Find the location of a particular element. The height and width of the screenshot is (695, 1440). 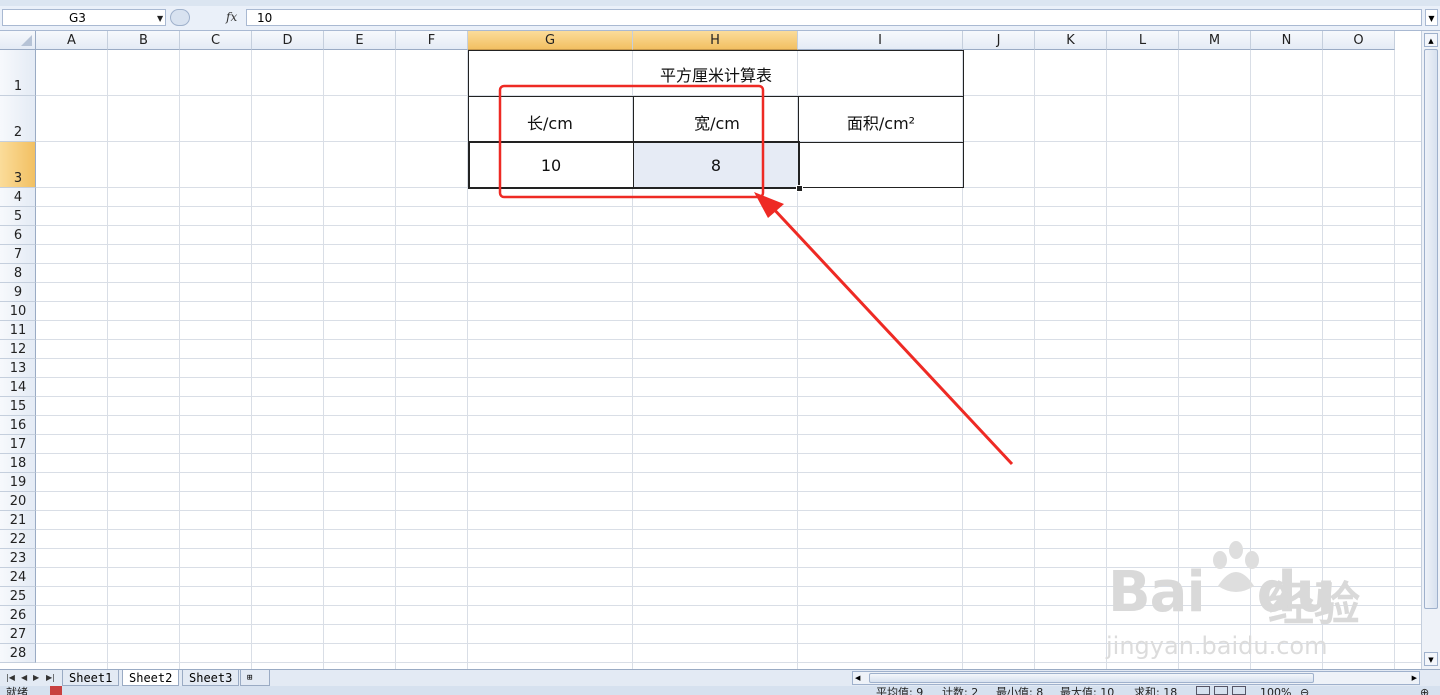

column-header-g: G is located at coordinates (550, 40).